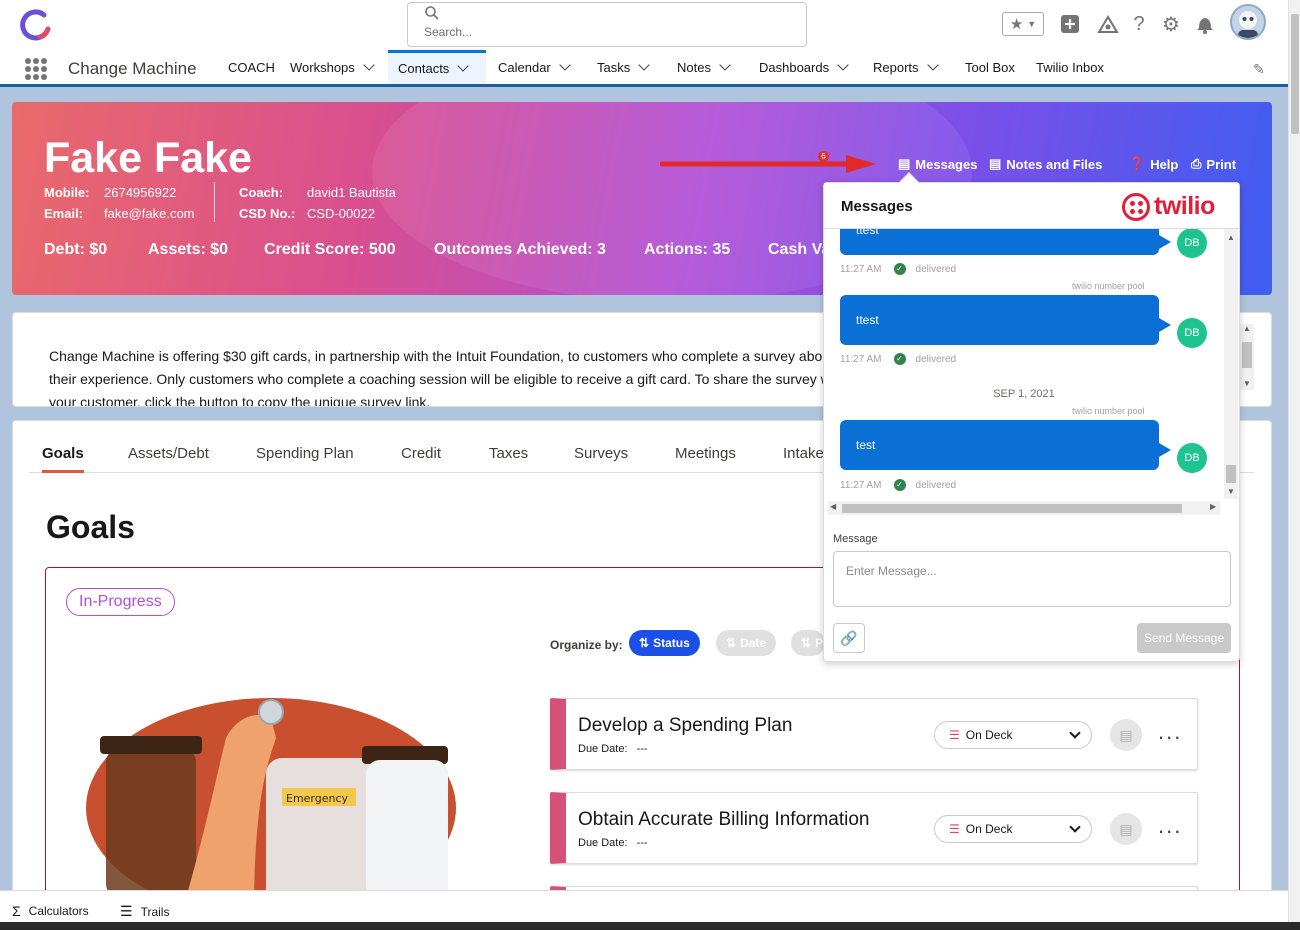 The height and width of the screenshot is (930, 1300). I want to click on edit-nav-pencil-icon: ✎, so click(1259, 69).